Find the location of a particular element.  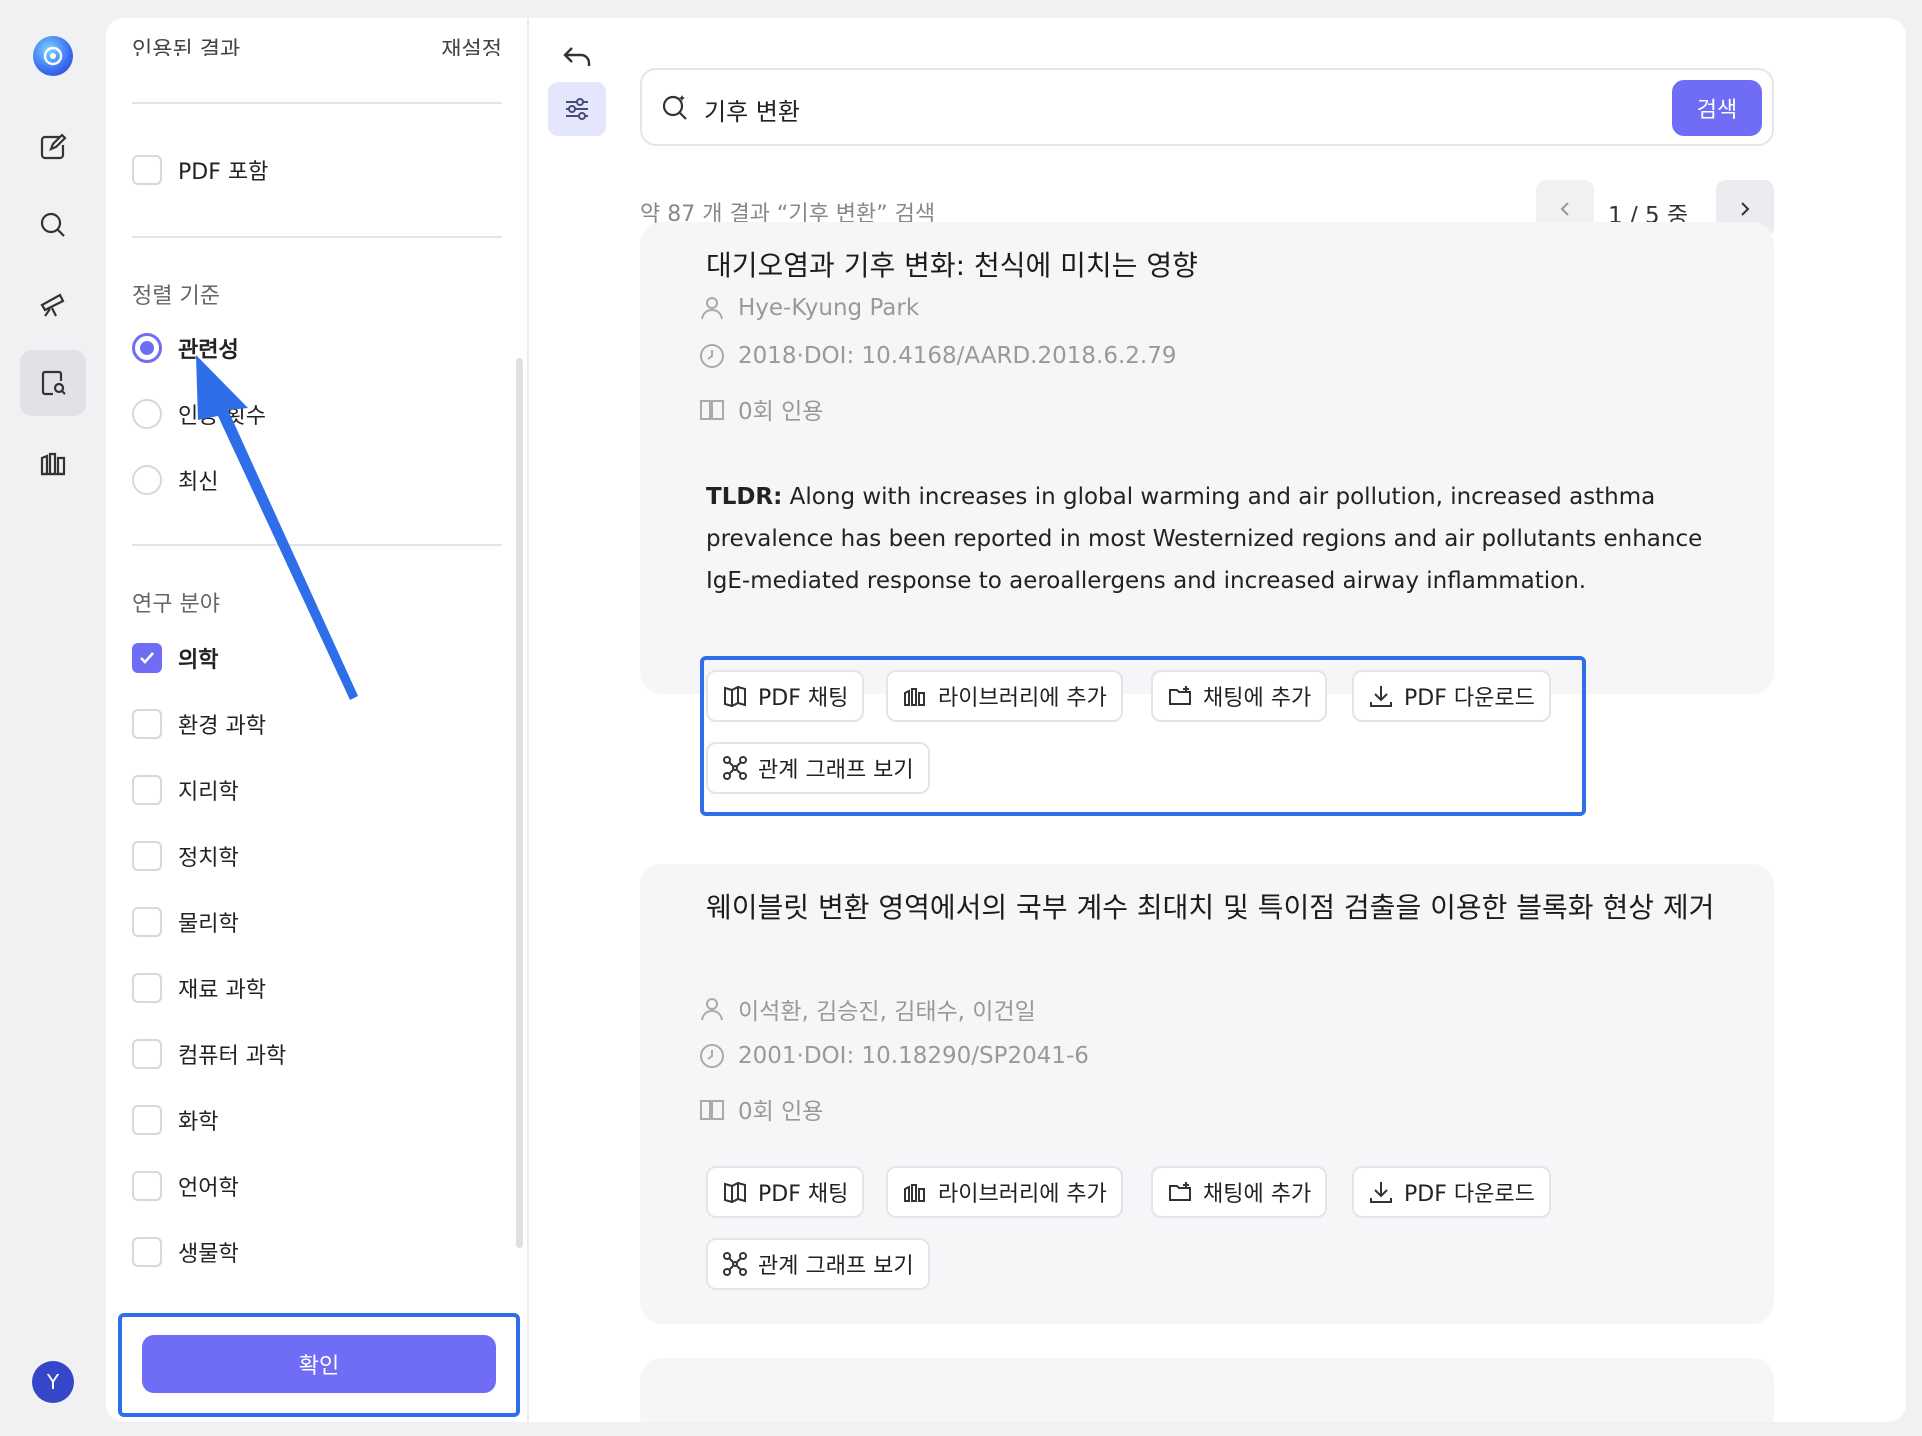

relation-graph-button: 관계 그래프 보기 is located at coordinates (818, 1264).